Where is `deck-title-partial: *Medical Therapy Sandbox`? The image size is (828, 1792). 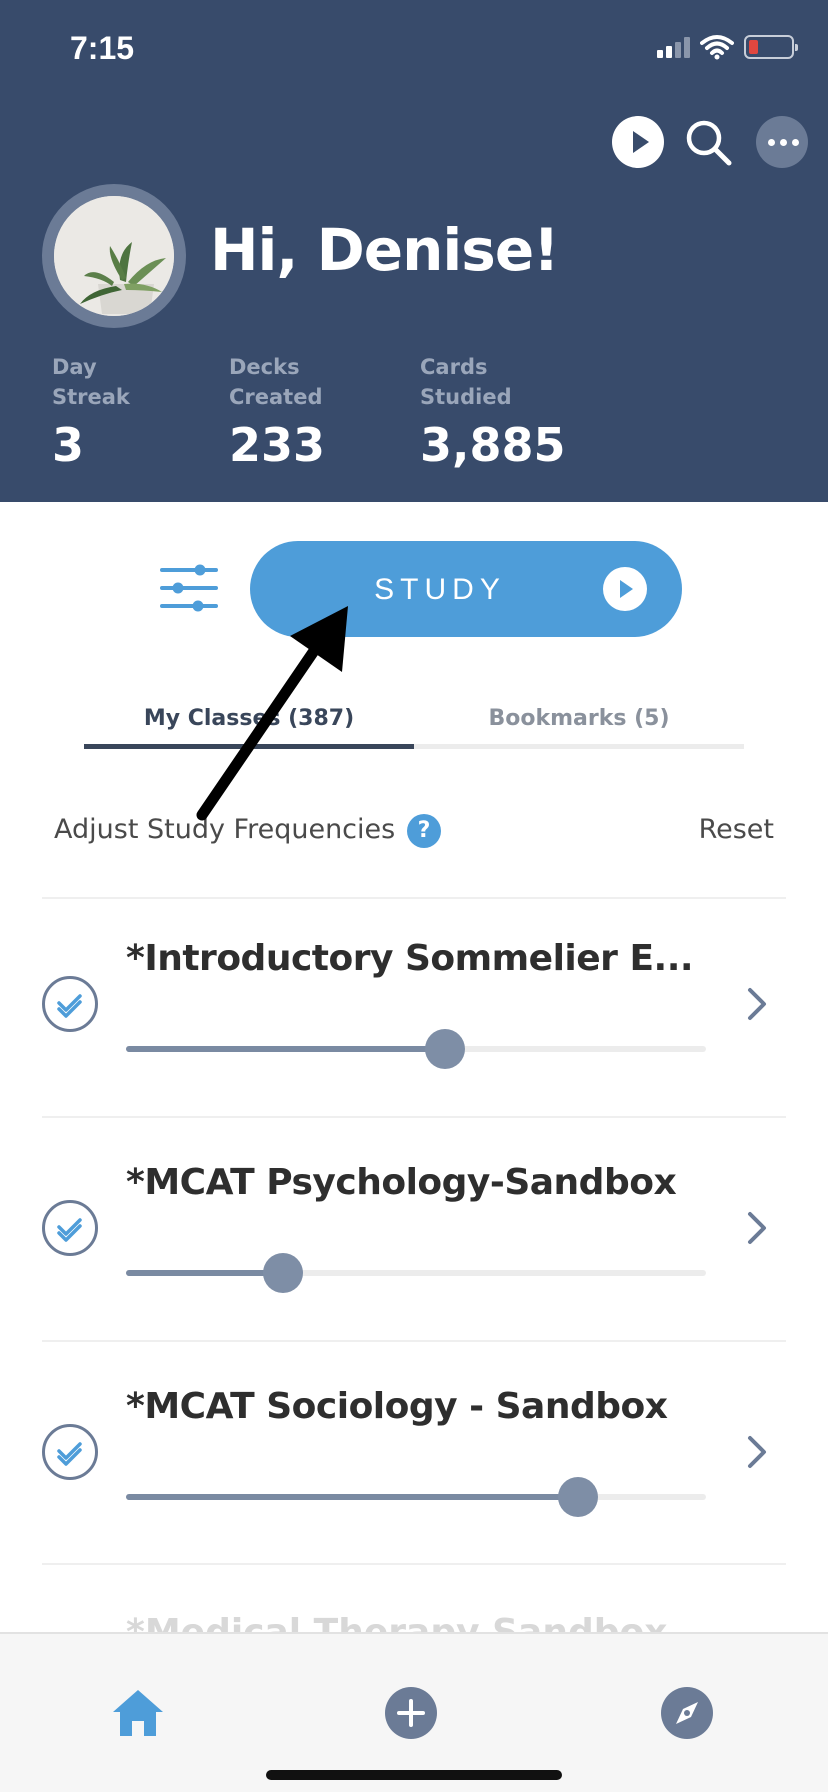 deck-title-partial: *Medical Therapy Sandbox is located at coordinates (397, 1623).